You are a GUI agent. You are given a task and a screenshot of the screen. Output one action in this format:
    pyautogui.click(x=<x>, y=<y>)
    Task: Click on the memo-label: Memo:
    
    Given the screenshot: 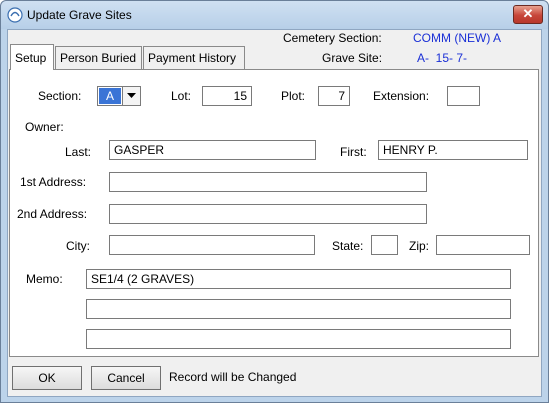 What is the action you would take?
    pyautogui.click(x=44, y=279)
    